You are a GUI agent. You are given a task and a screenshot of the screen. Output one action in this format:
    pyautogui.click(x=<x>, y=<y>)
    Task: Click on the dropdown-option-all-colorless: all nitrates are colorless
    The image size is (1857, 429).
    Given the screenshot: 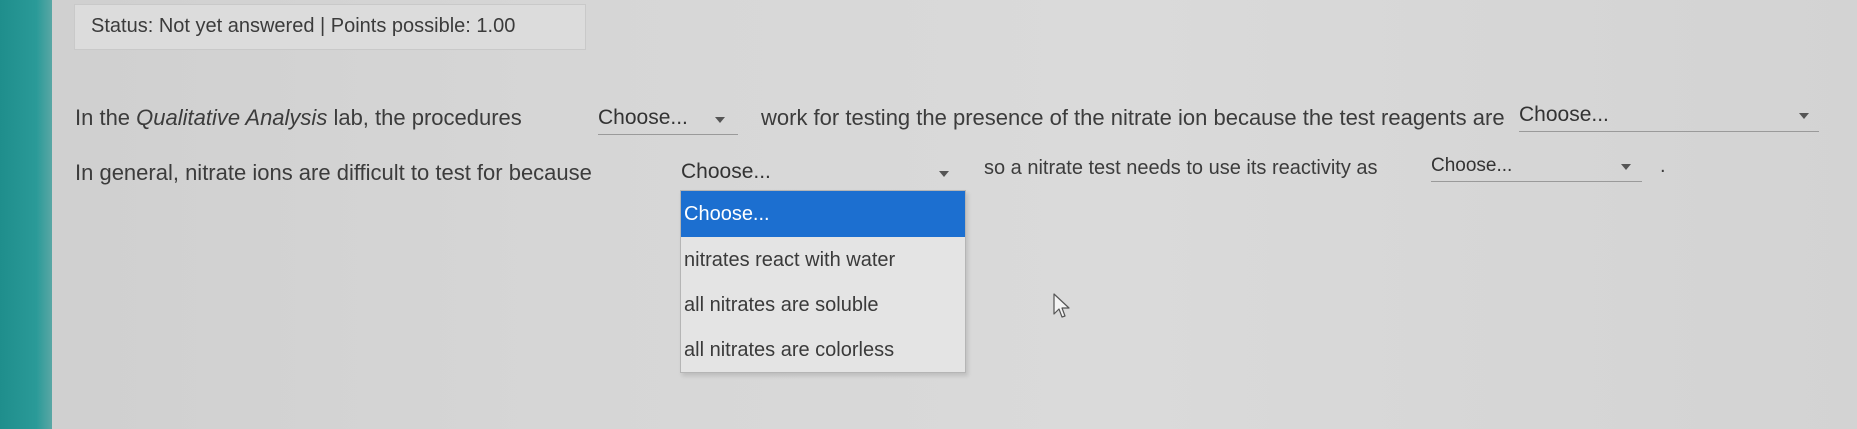 What is the action you would take?
    pyautogui.click(x=823, y=350)
    